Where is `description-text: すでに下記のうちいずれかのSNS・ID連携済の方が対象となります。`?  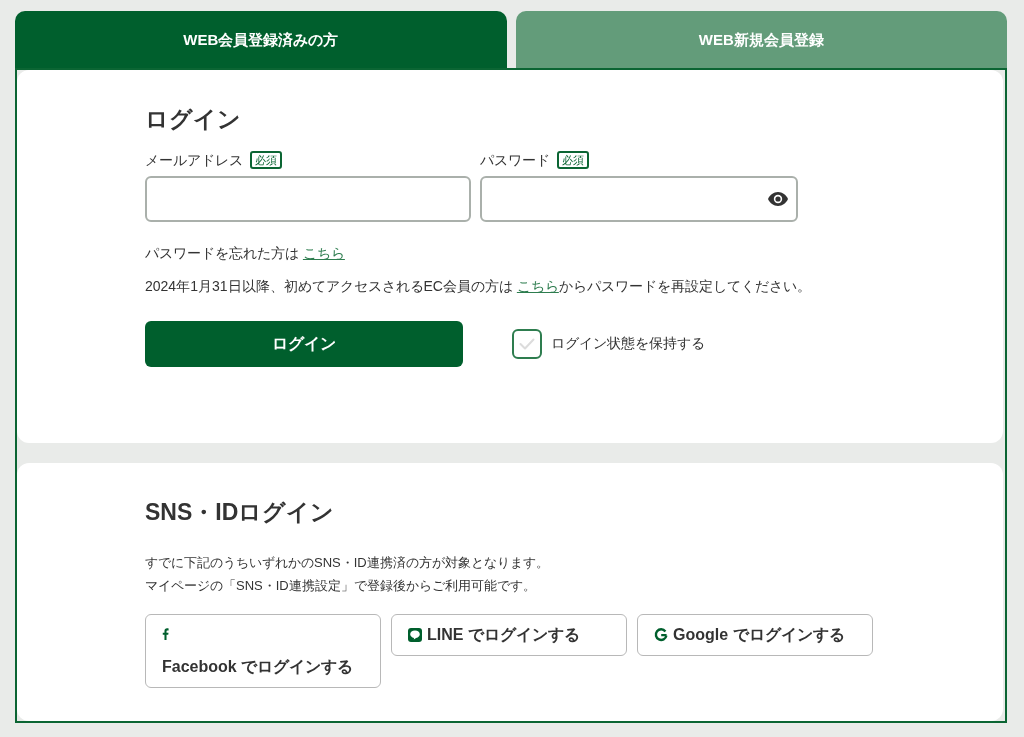
description-text: すでに下記のうちいずれかのSNS・ID連携済の方が対象となります。 is located at coordinates (347, 563).